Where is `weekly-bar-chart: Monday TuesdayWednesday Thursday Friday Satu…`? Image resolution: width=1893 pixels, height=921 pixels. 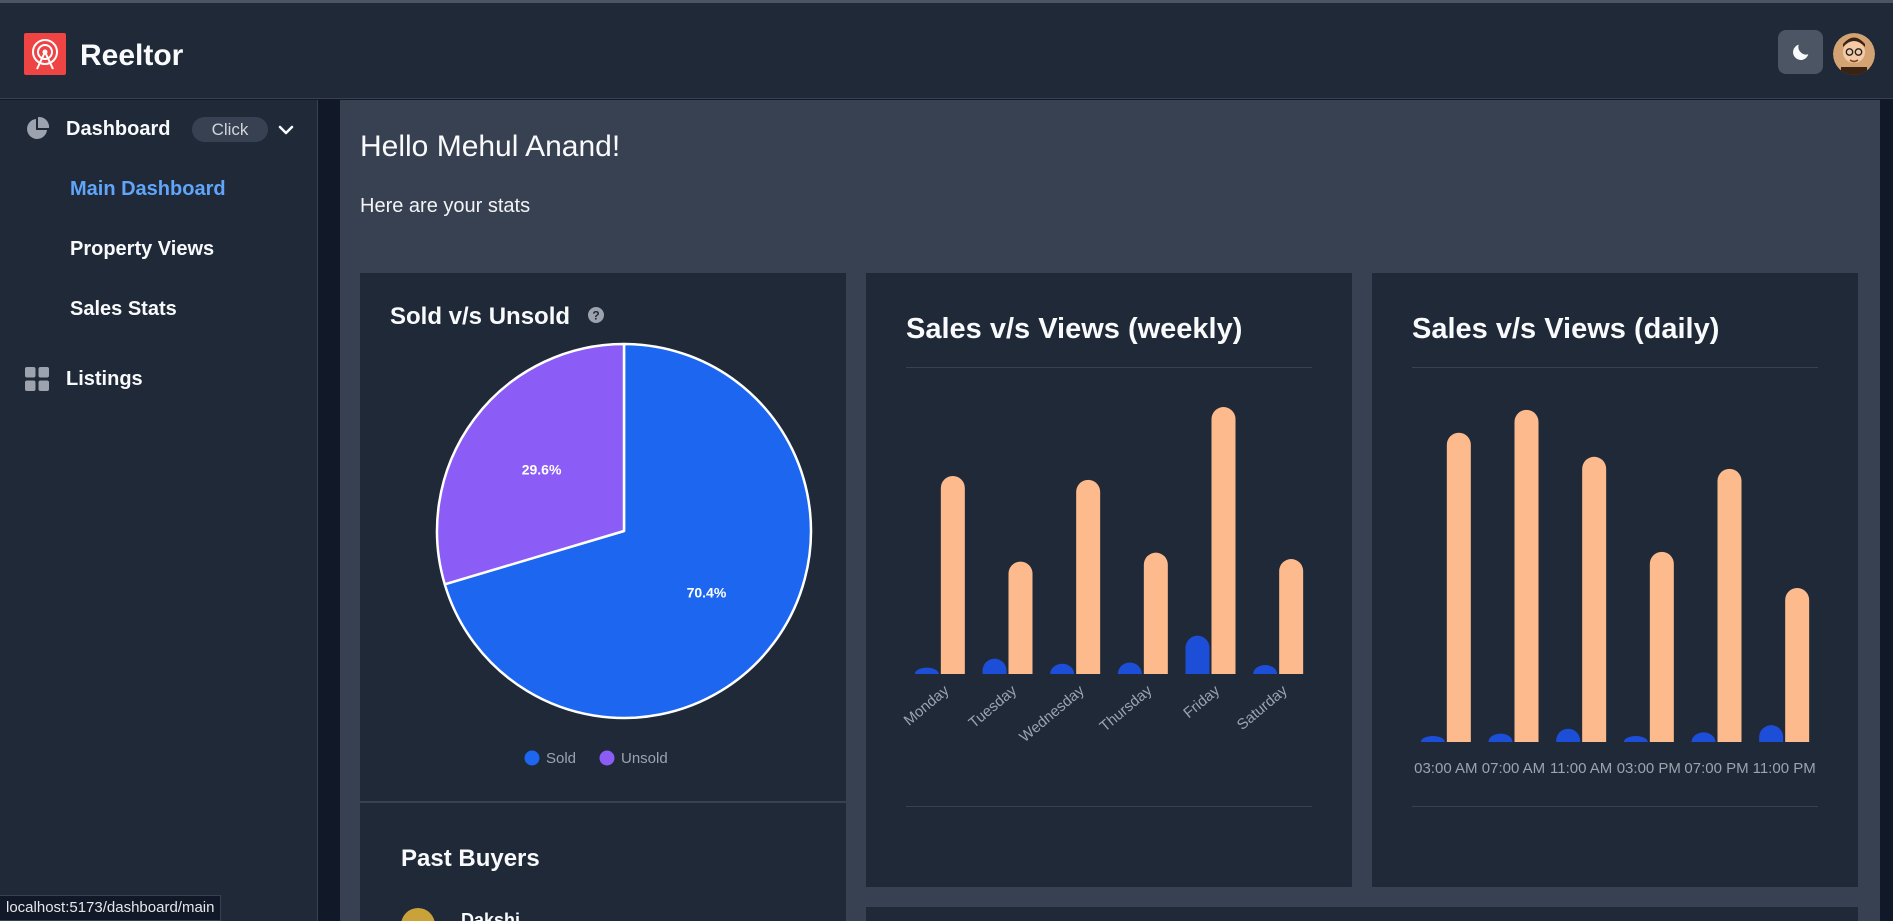 weekly-bar-chart: Monday TuesdayWednesday Thursday Friday Satu… is located at coordinates (1102, 576).